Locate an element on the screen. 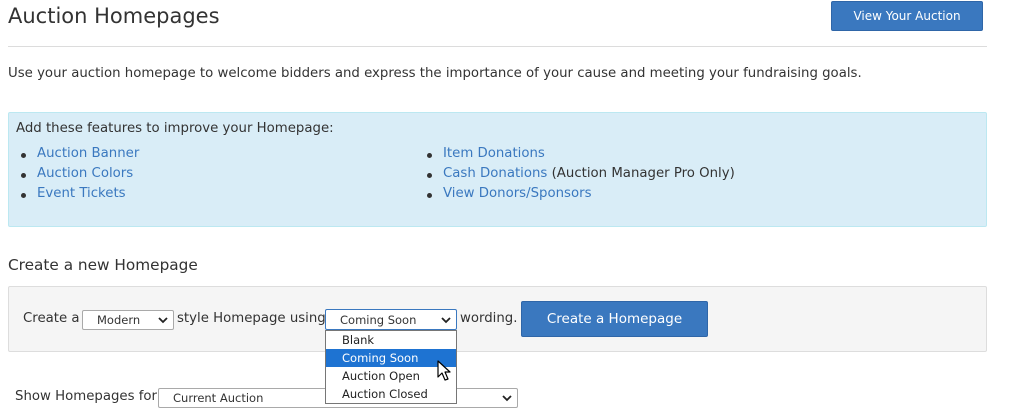 This screenshot has height=408, width=1013. list-item: Auction Banner is located at coordinates (78, 156).